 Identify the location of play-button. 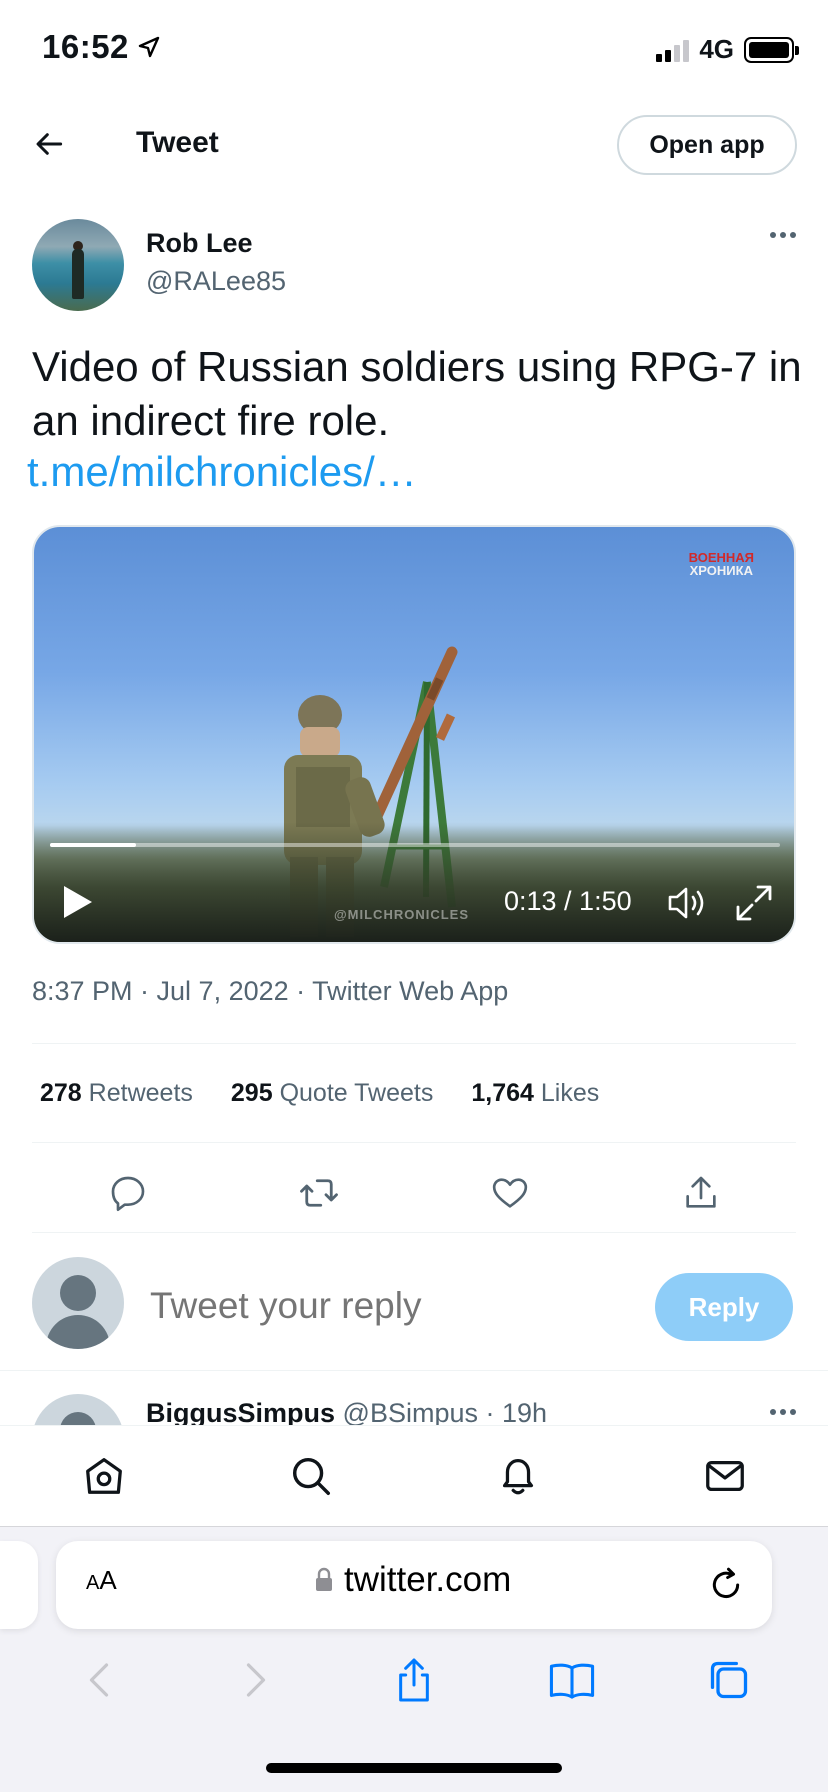
(78, 902).